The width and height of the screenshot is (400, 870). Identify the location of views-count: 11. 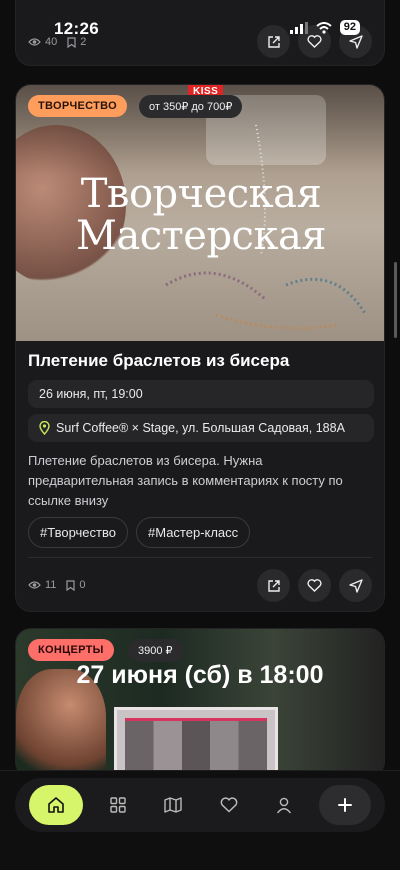
(51, 585).